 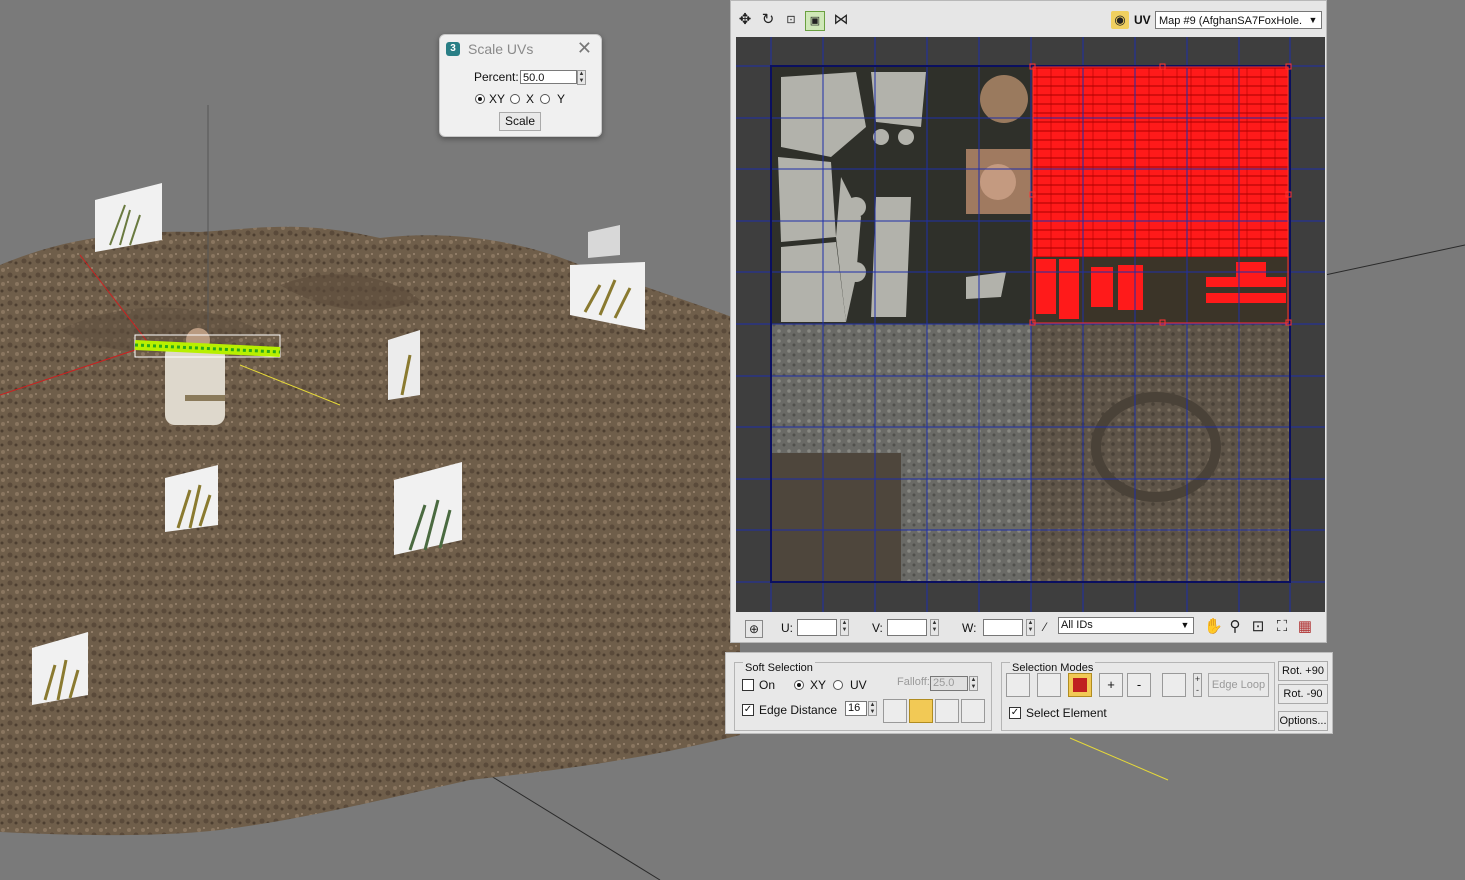 I want to click on u-spinner: ▲ ▼, so click(x=844, y=627).